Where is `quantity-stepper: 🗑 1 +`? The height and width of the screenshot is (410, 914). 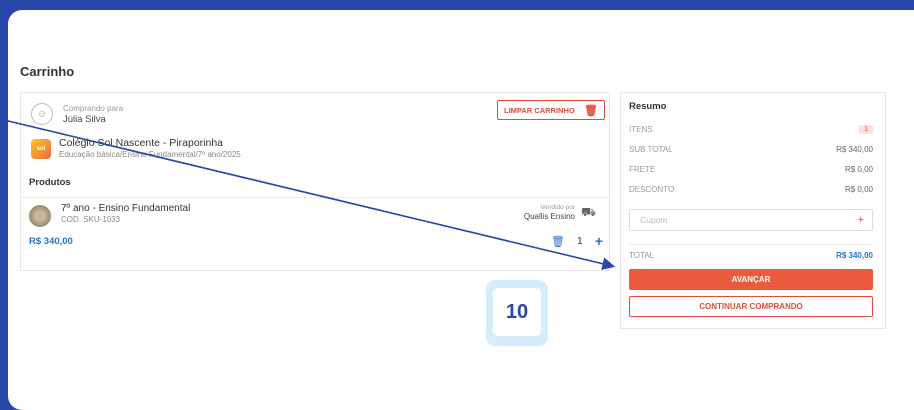
quantity-stepper: 🗑 1 + is located at coordinates (577, 241).